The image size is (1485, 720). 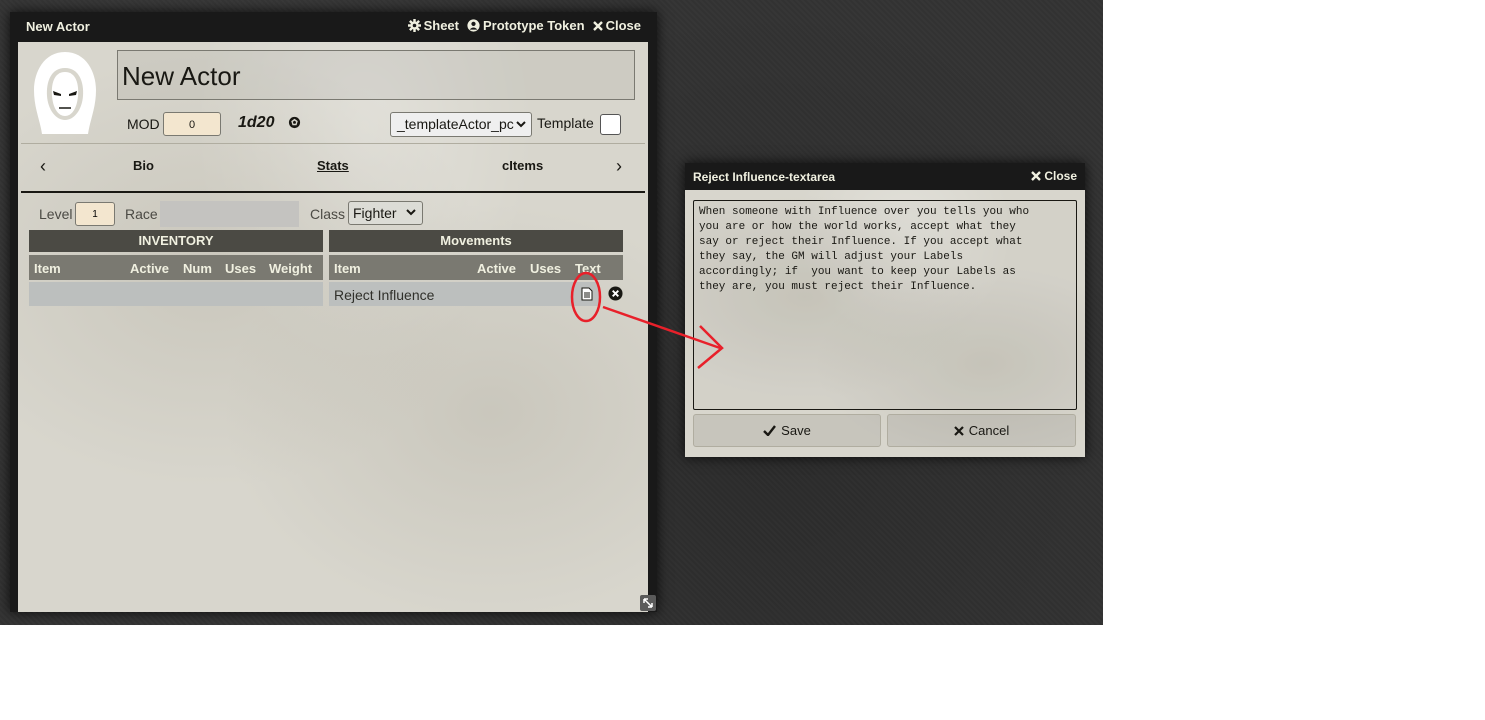 I want to click on annotation-circle, so click(x=586, y=297).